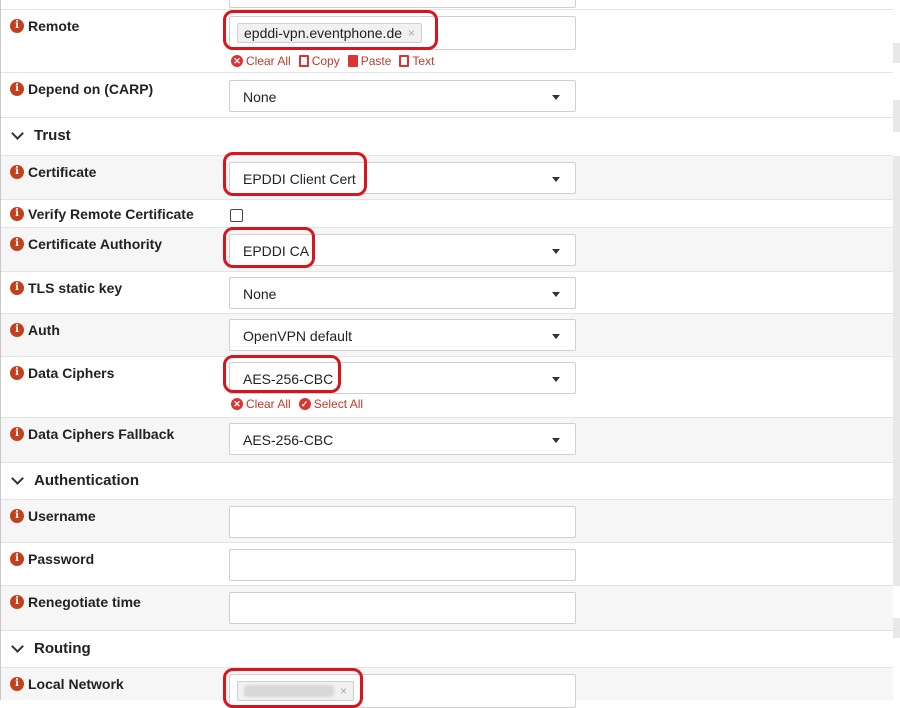 This screenshot has width=900, height=708. Describe the element at coordinates (447, 648) in the screenshot. I see `section-routing: Routing` at that location.